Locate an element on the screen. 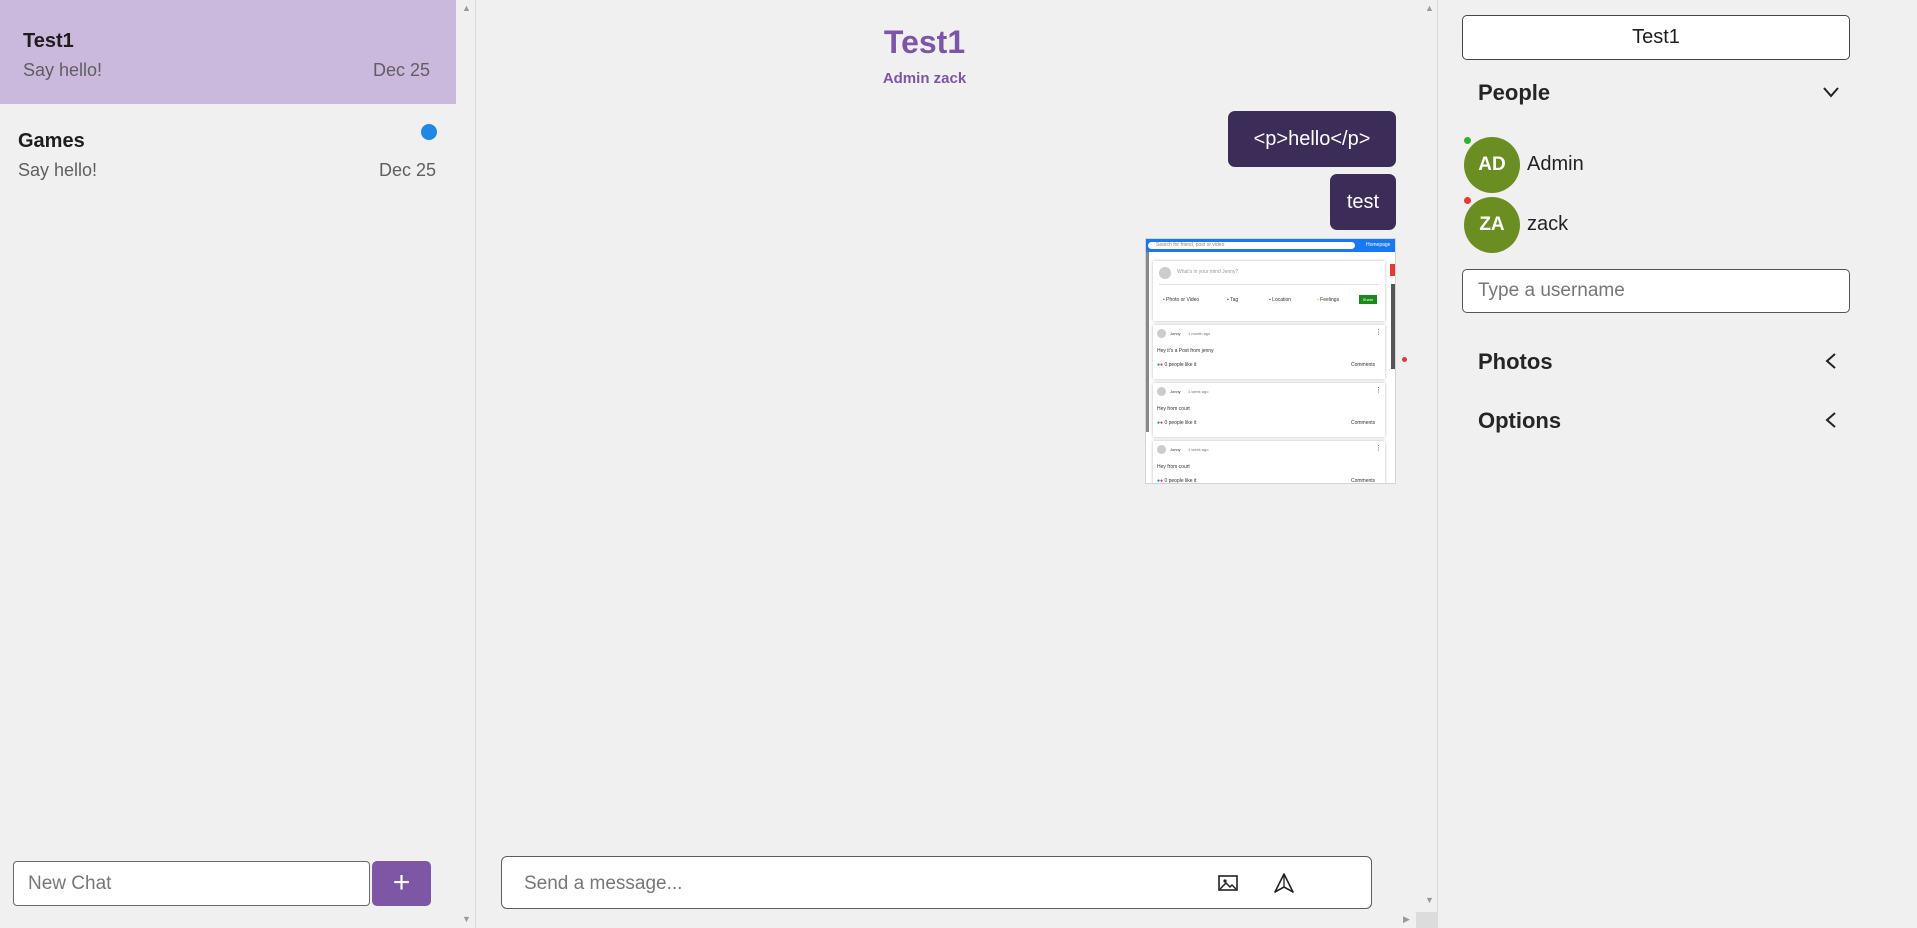  message-composer is located at coordinates (936, 882).